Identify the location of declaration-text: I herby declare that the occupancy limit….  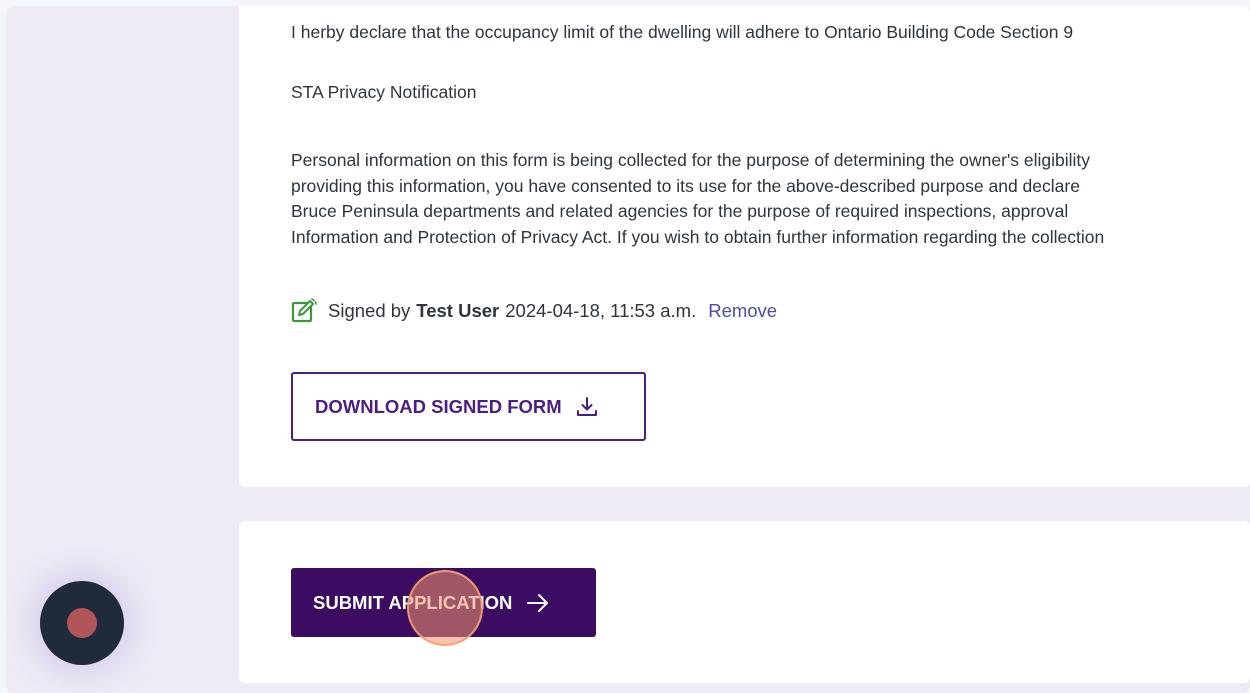
(682, 32).